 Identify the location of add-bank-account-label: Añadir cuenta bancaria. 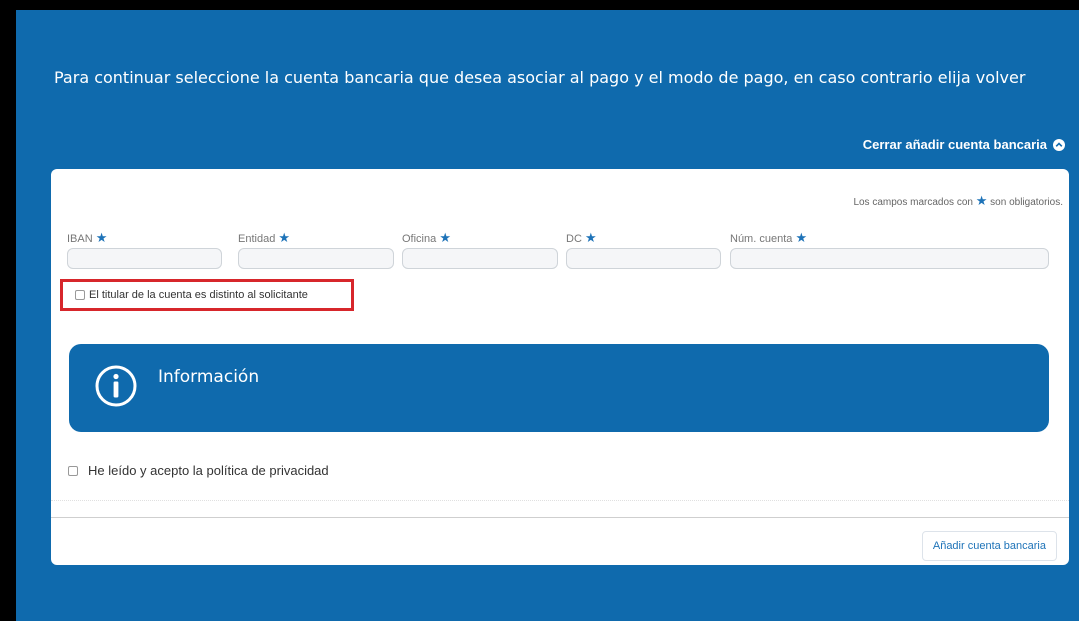
(989, 546).